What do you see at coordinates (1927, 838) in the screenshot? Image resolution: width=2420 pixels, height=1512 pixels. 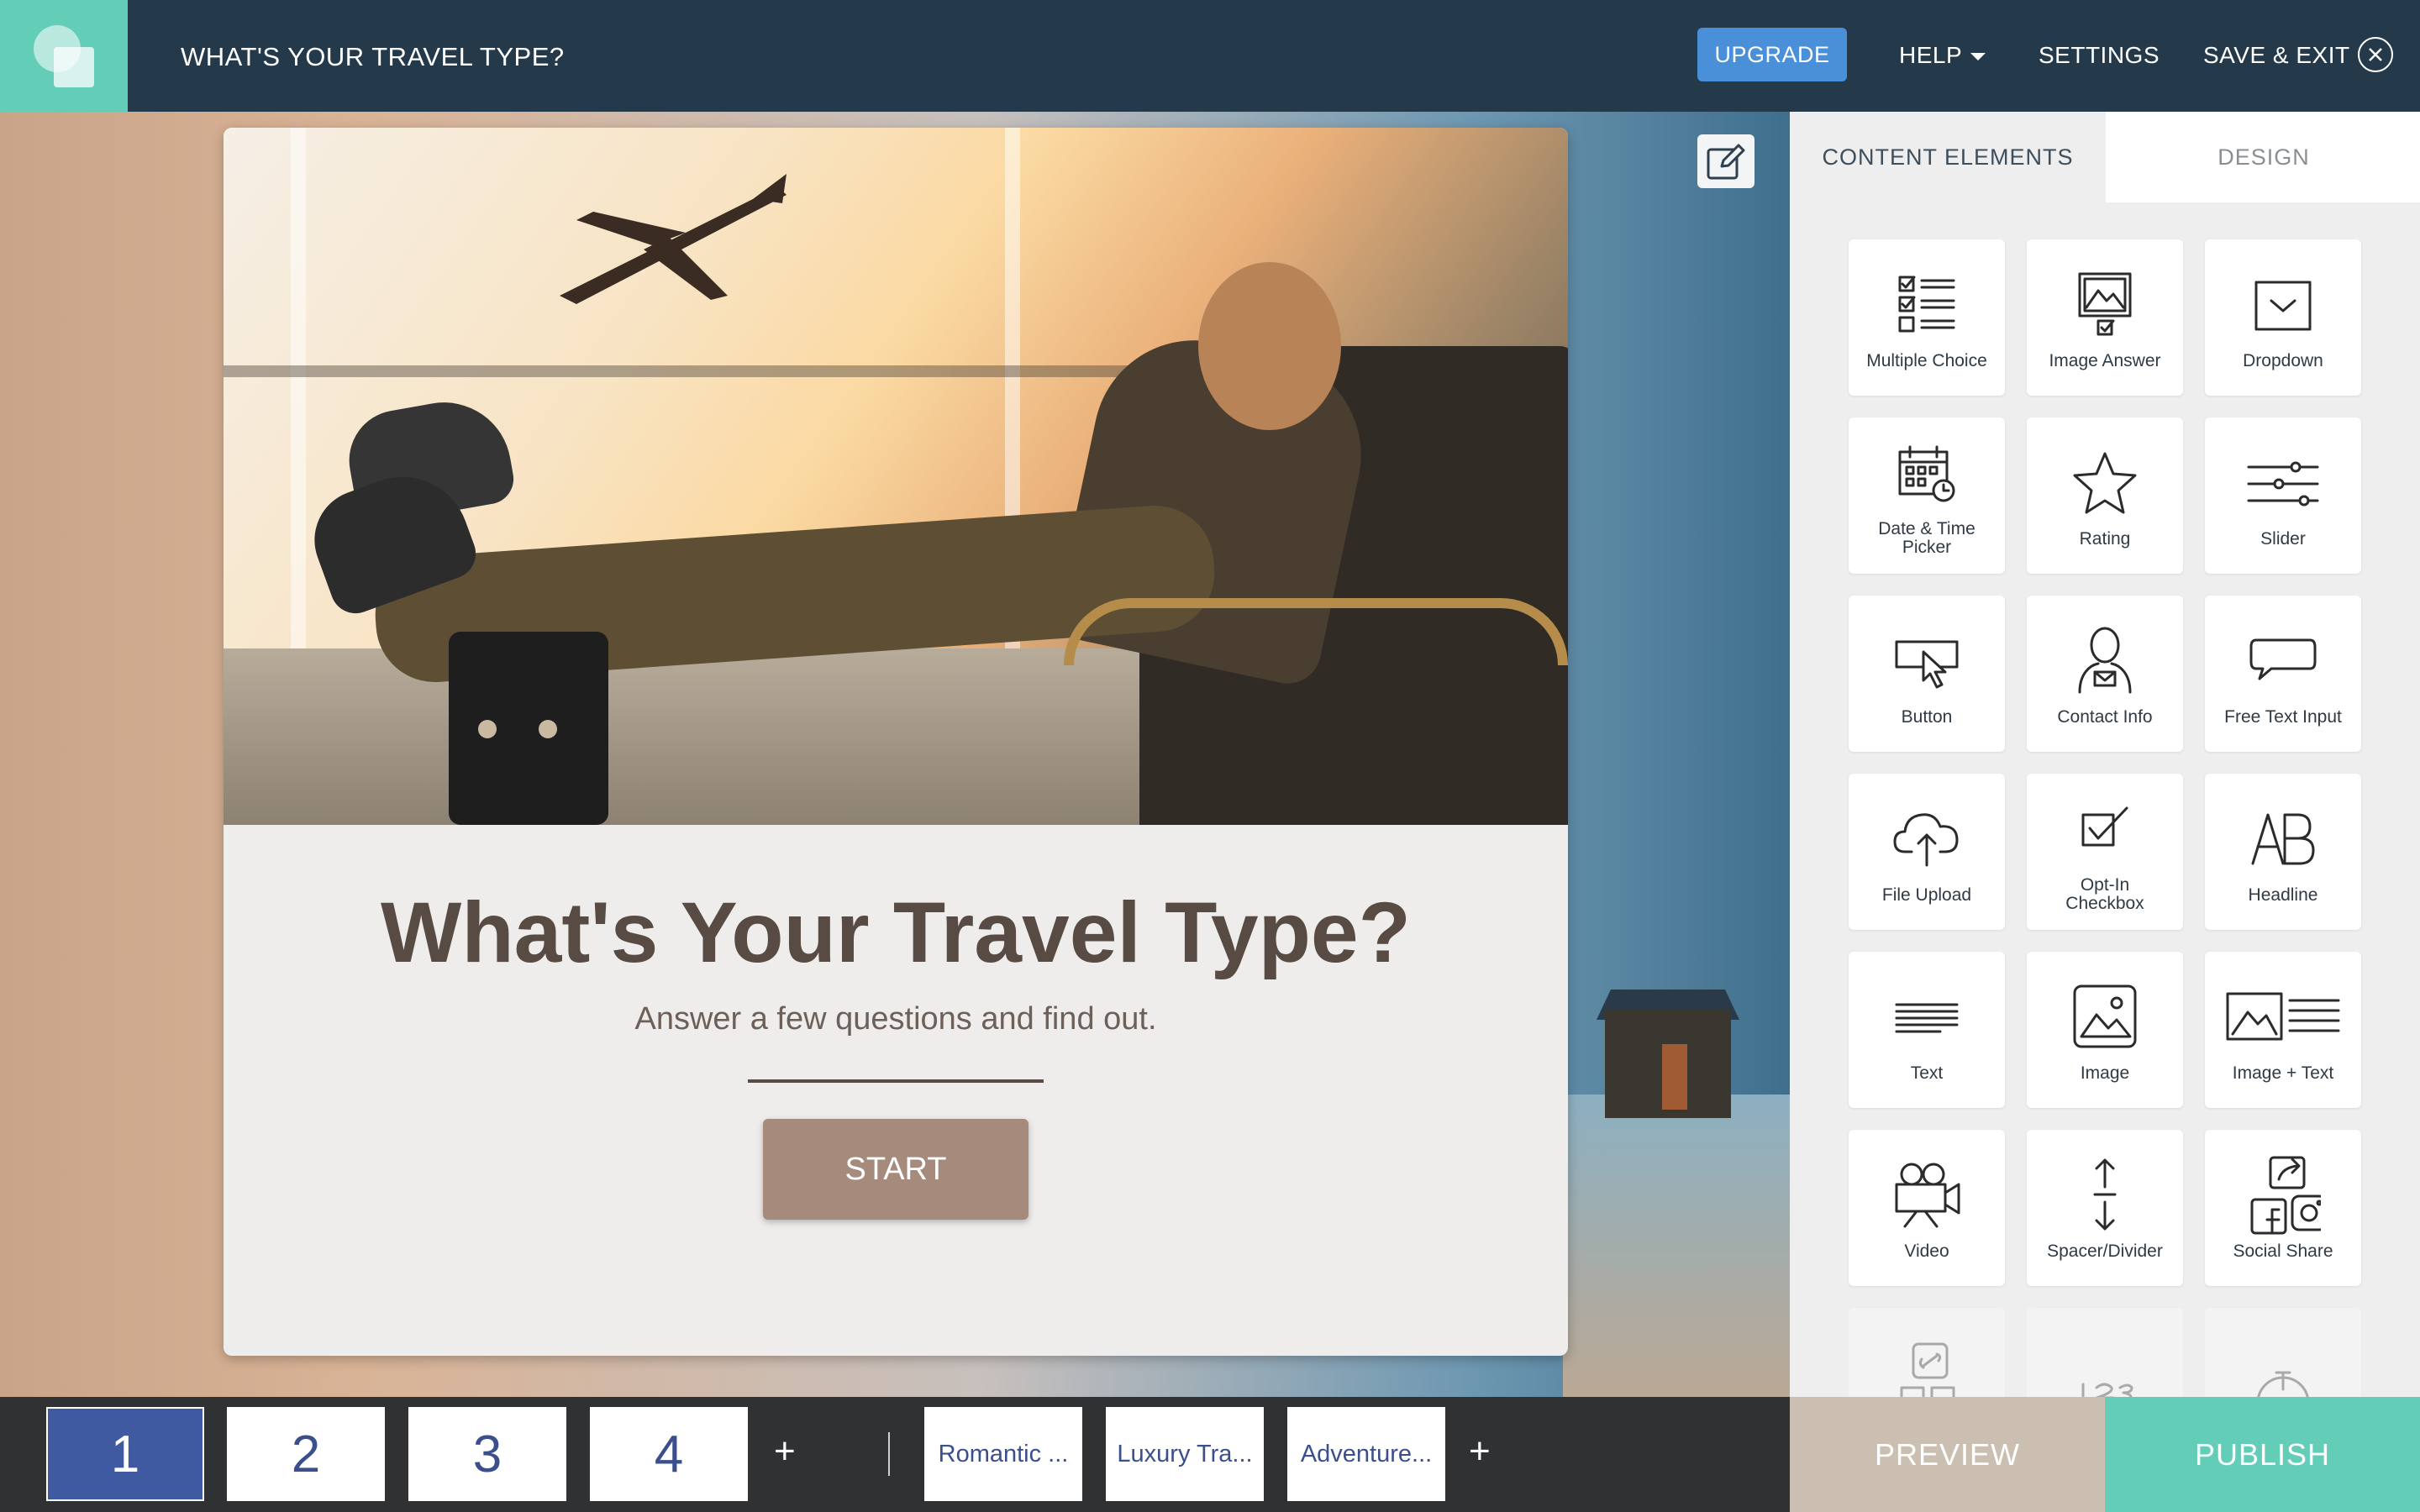 I see `cloud-upload-icon` at bounding box center [1927, 838].